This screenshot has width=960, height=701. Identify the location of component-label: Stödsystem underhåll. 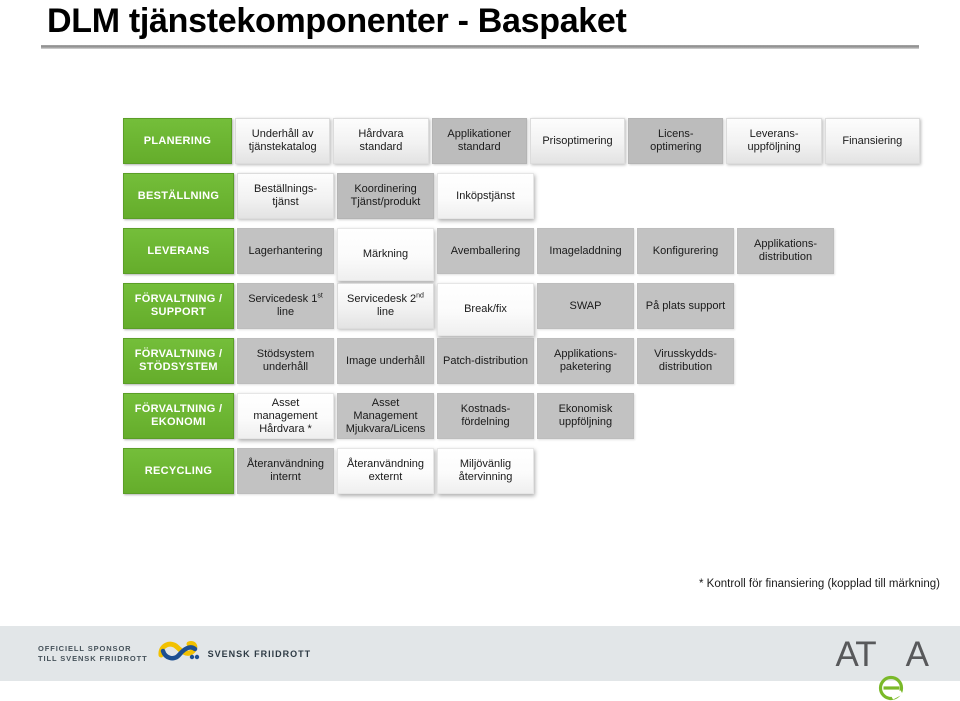
(285, 360).